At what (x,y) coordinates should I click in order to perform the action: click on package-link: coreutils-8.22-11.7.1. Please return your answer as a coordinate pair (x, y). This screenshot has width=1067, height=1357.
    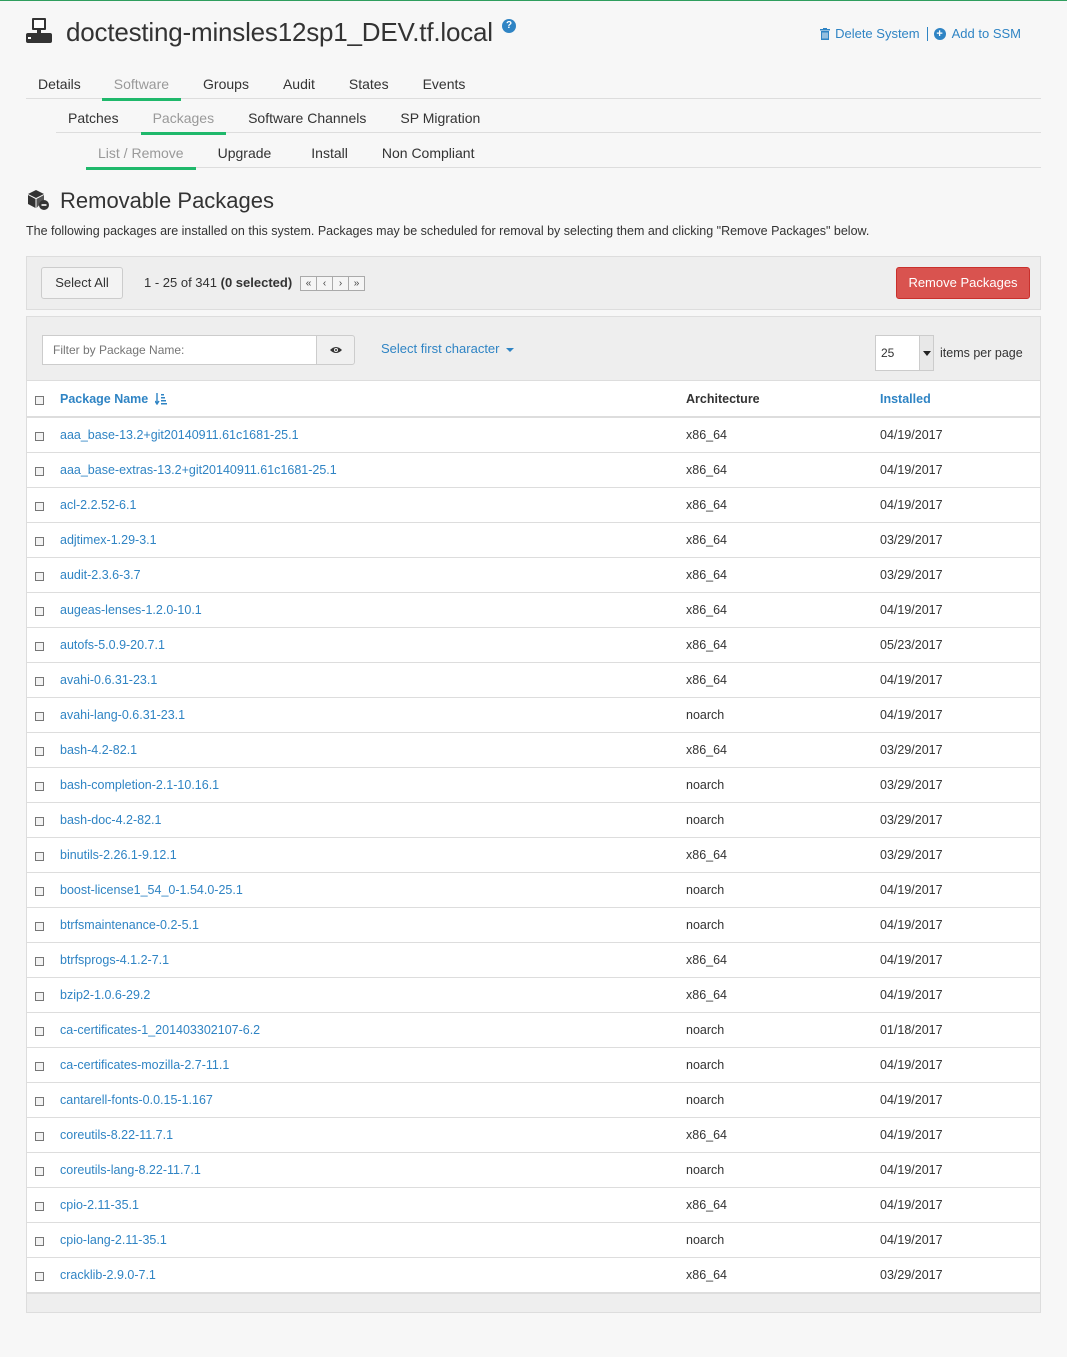
    Looking at the image, I should click on (116, 1135).